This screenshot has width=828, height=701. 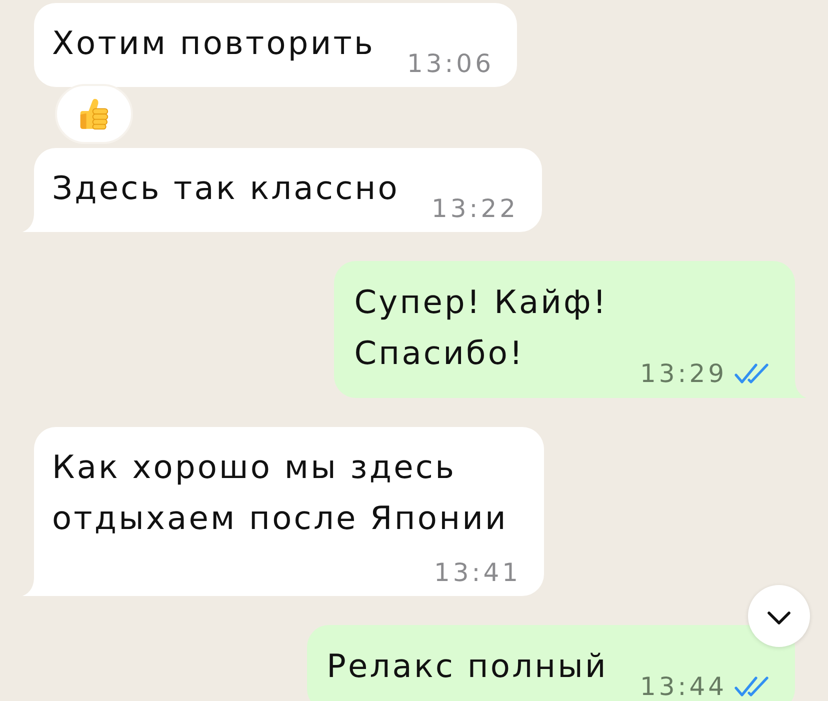 What do you see at coordinates (450, 64) in the screenshot?
I see `message-time: 13:06` at bounding box center [450, 64].